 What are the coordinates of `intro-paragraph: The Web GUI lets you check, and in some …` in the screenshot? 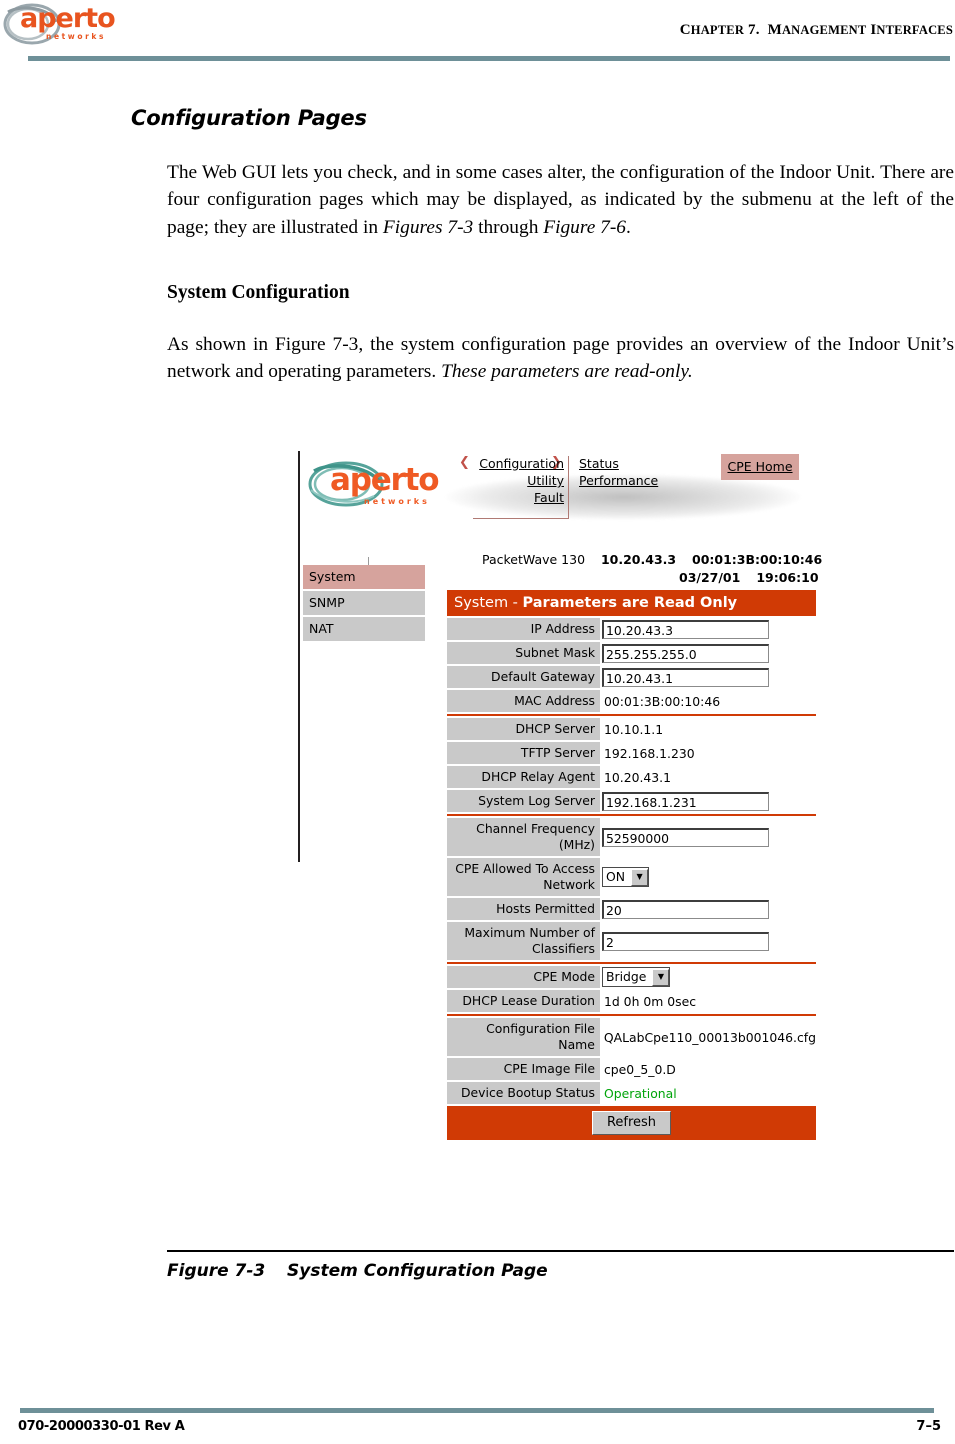 It's located at (560, 200).